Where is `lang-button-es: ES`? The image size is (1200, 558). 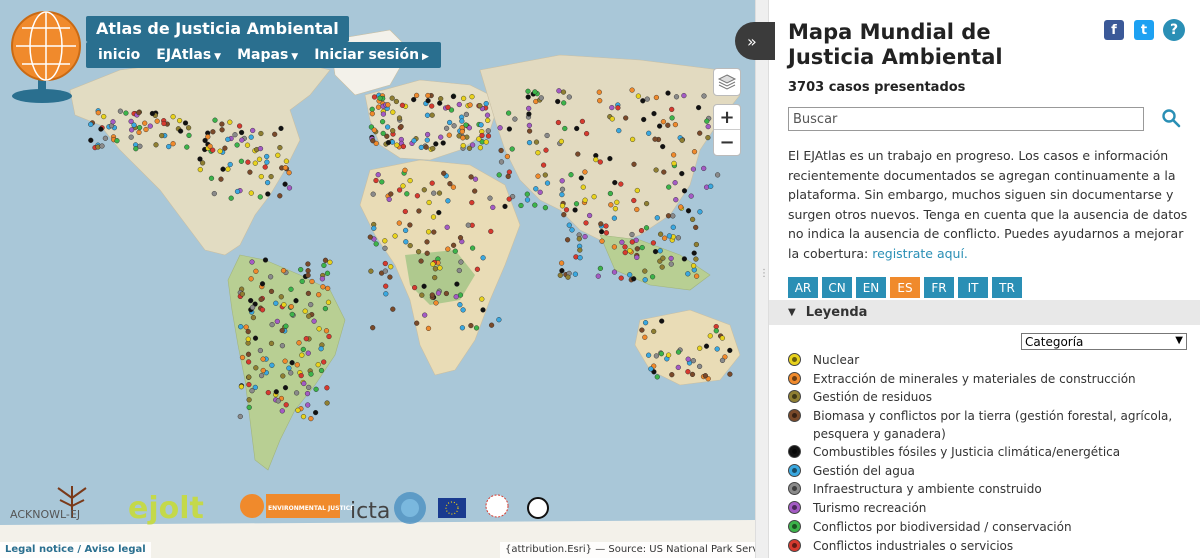
lang-button-es: ES is located at coordinates (905, 287).